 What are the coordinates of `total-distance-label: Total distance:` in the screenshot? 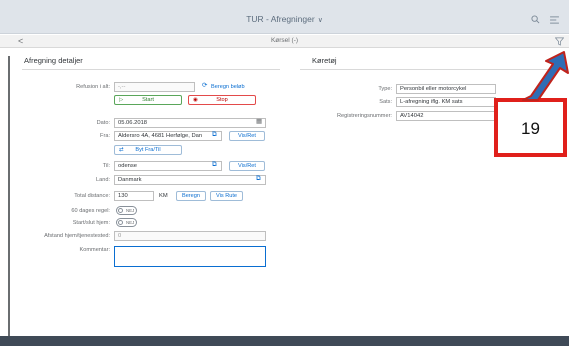 It's located at (92, 196).